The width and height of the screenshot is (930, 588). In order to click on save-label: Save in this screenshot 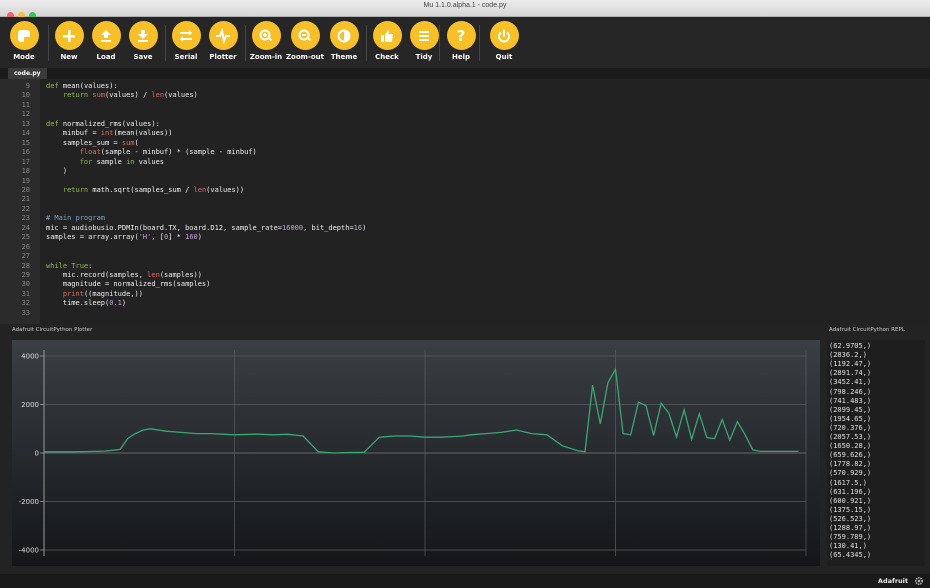, I will do `click(143, 57)`.